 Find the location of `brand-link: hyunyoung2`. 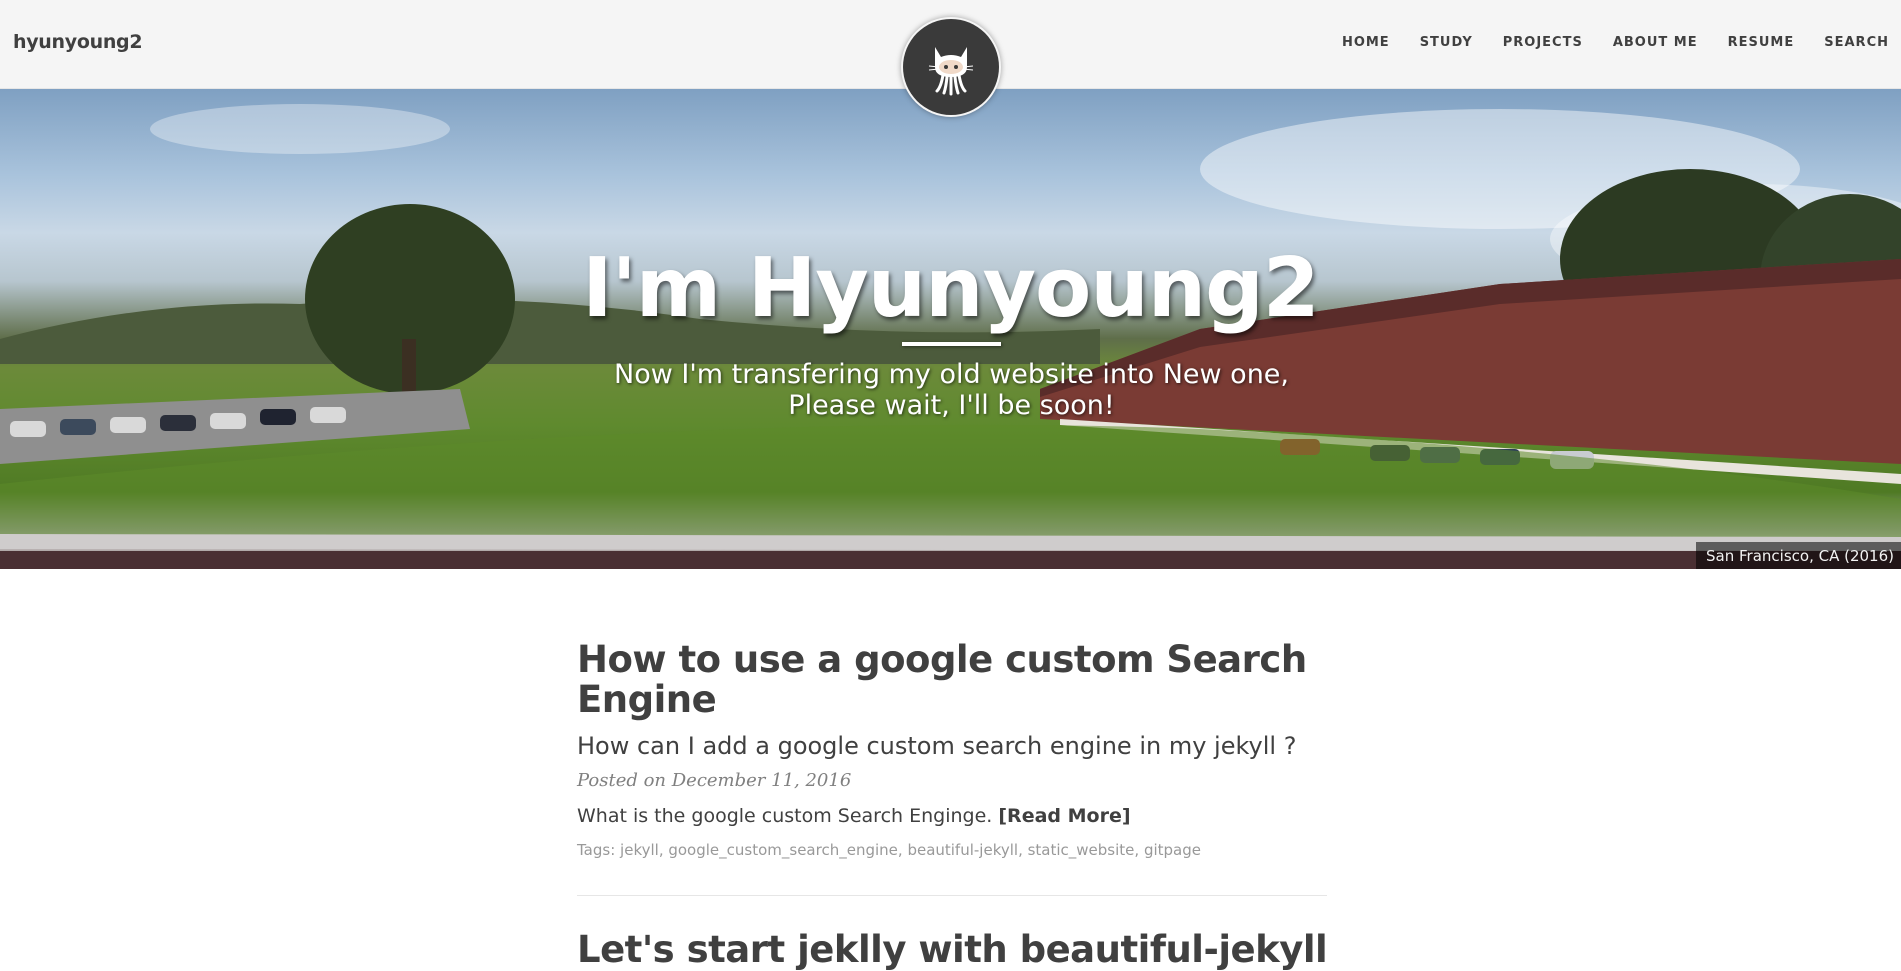

brand-link: hyunyoung2 is located at coordinates (78, 42).